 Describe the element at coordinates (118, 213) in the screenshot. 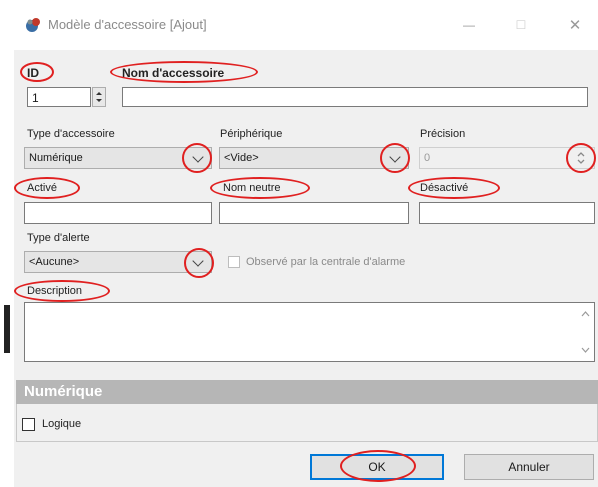

I see `active-input` at that location.